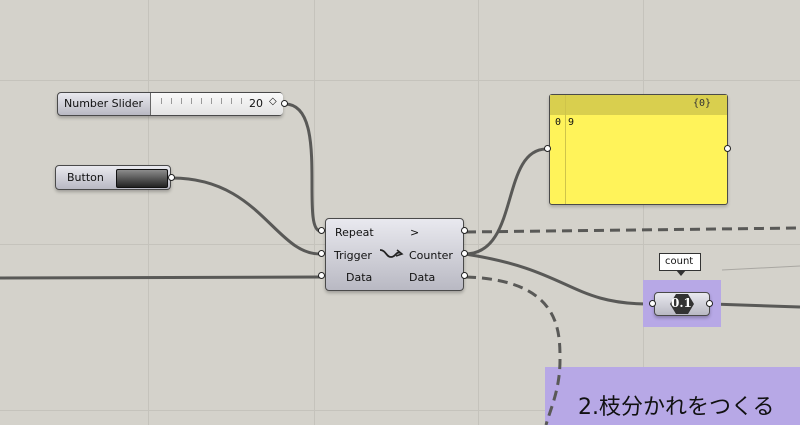 This screenshot has height=425, width=800. Describe the element at coordinates (571, 122) in the screenshot. I see `panel-value: 9` at that location.